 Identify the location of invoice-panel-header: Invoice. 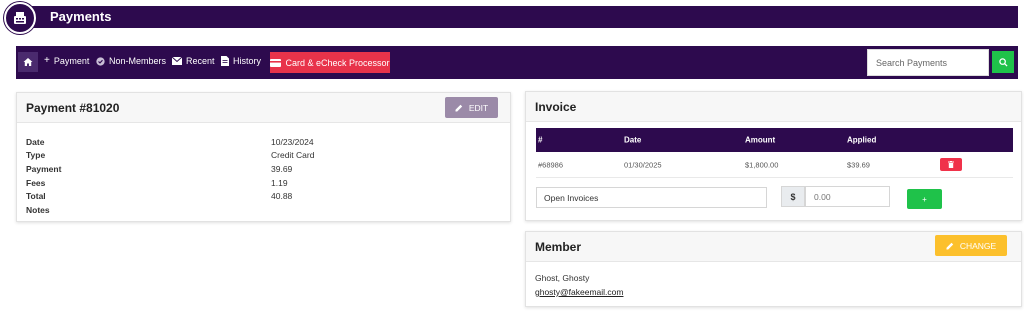
(773, 107).